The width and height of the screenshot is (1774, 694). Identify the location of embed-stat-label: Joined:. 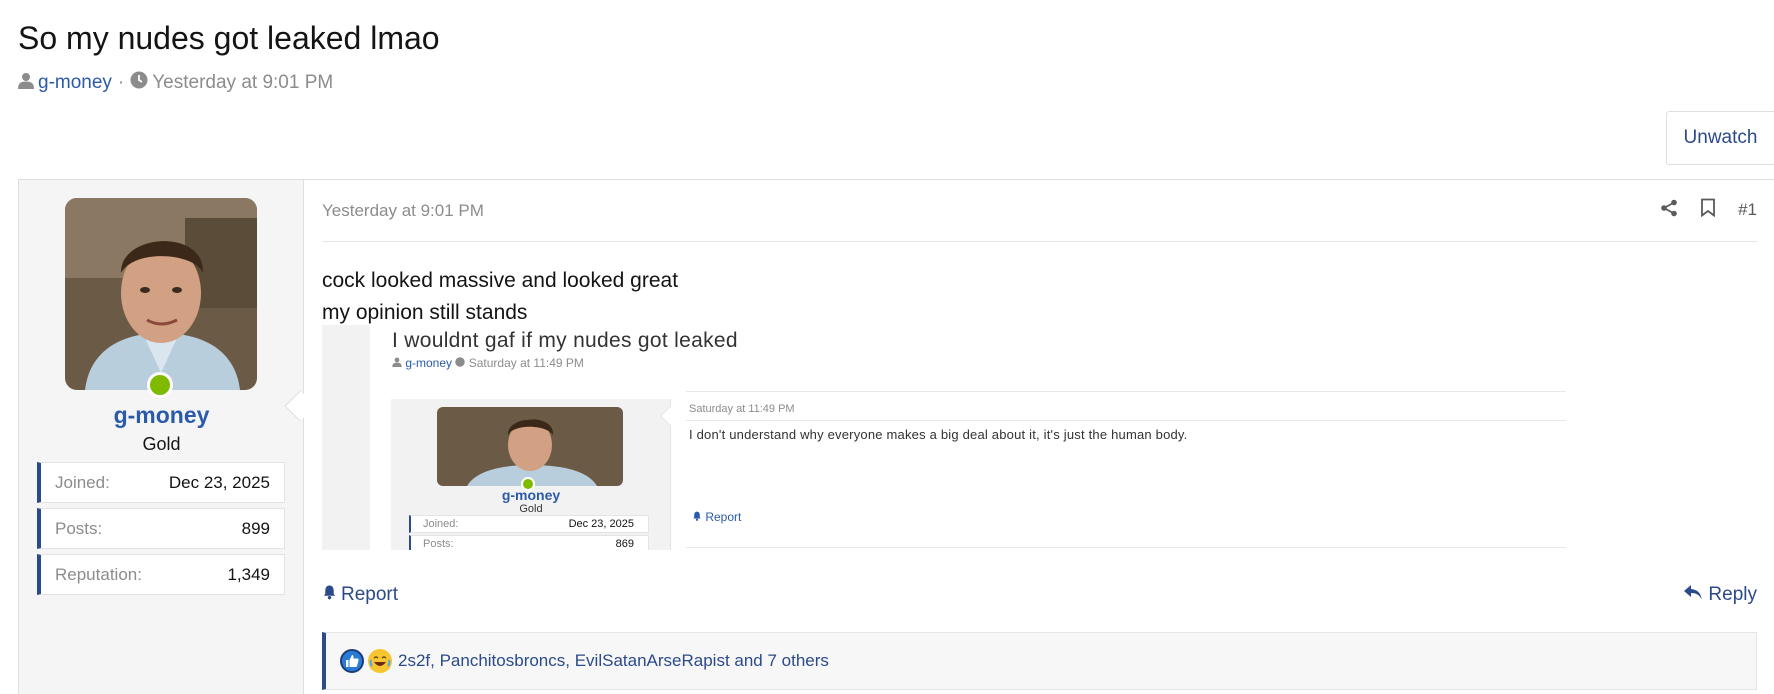
(441, 524).